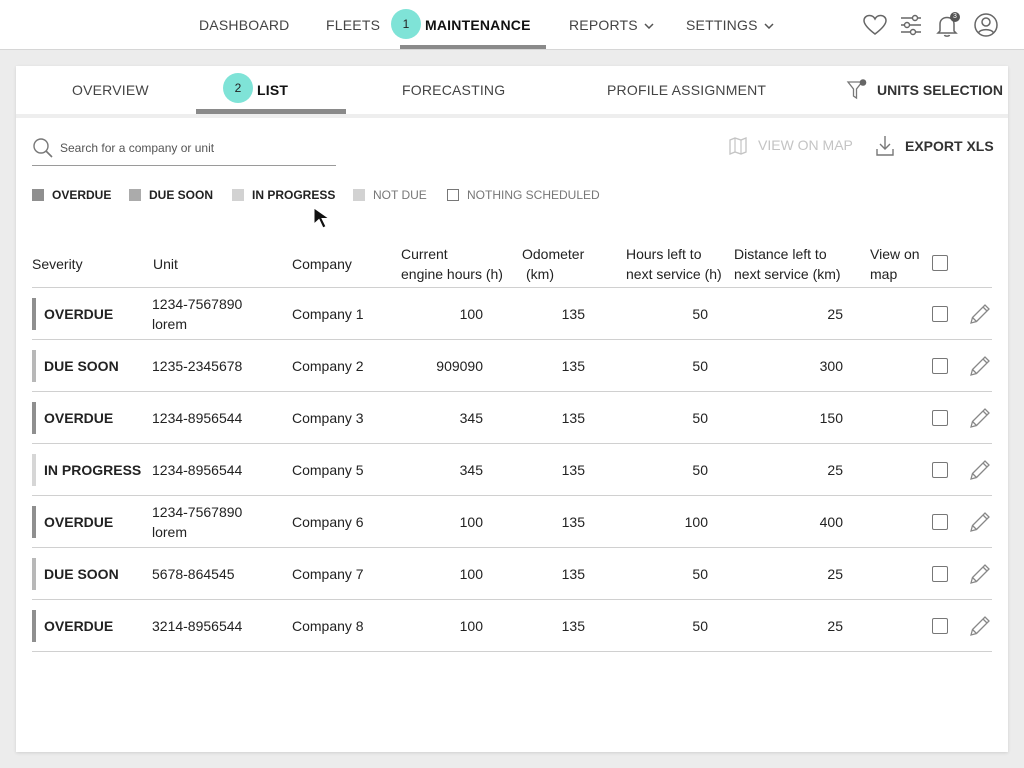 The image size is (1024, 768). What do you see at coordinates (57, 264) in the screenshot?
I see `header-severity: Severity` at bounding box center [57, 264].